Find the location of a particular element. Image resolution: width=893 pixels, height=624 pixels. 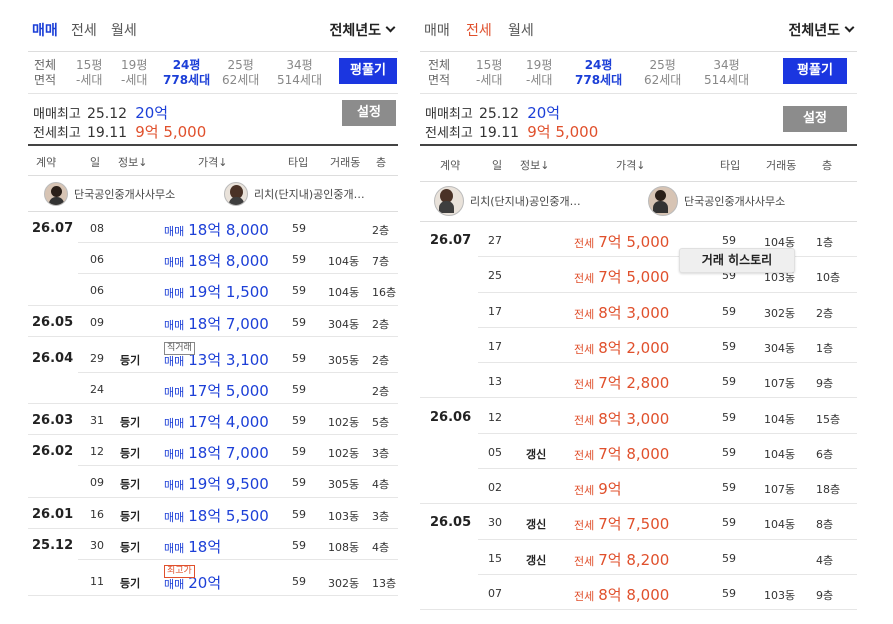

header-floor: 층 is located at coordinates (381, 162).